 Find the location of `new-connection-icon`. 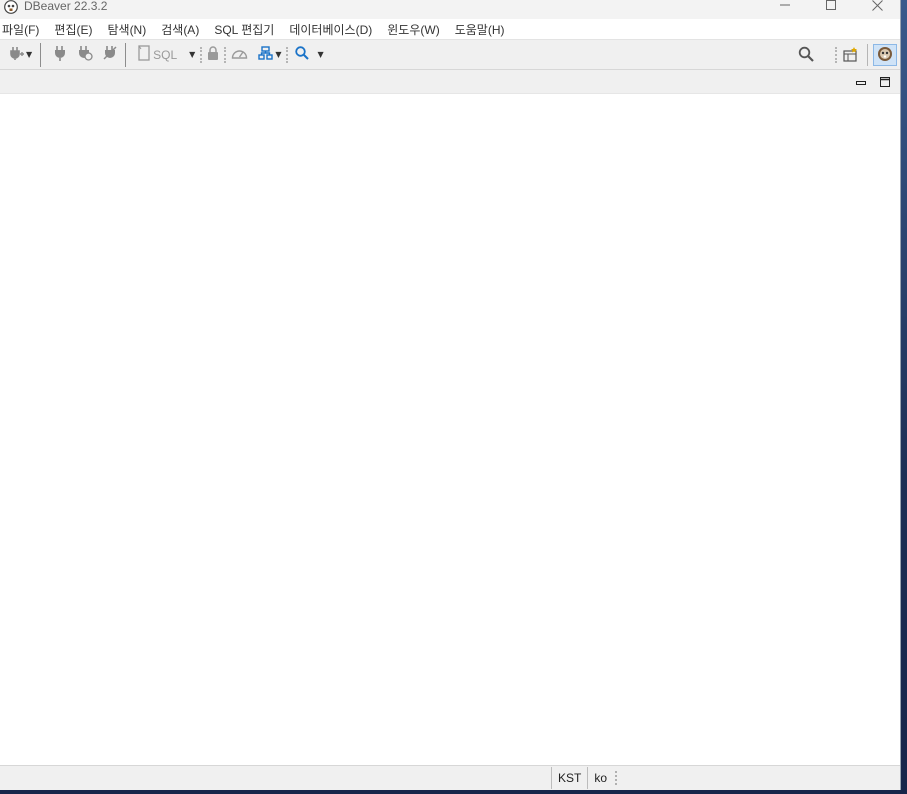

new-connection-icon is located at coordinates (16, 54).